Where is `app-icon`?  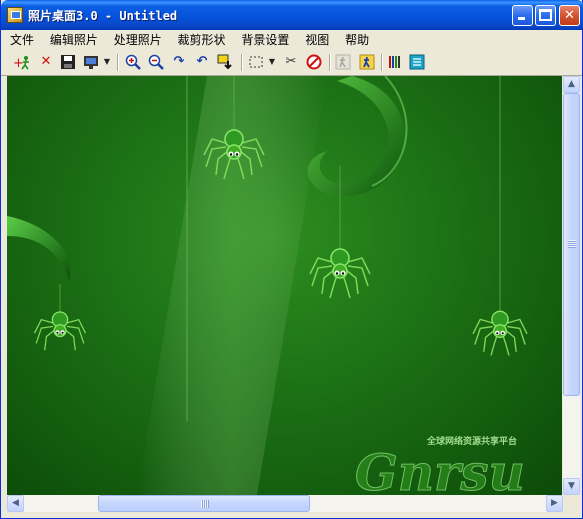 app-icon is located at coordinates (15, 15).